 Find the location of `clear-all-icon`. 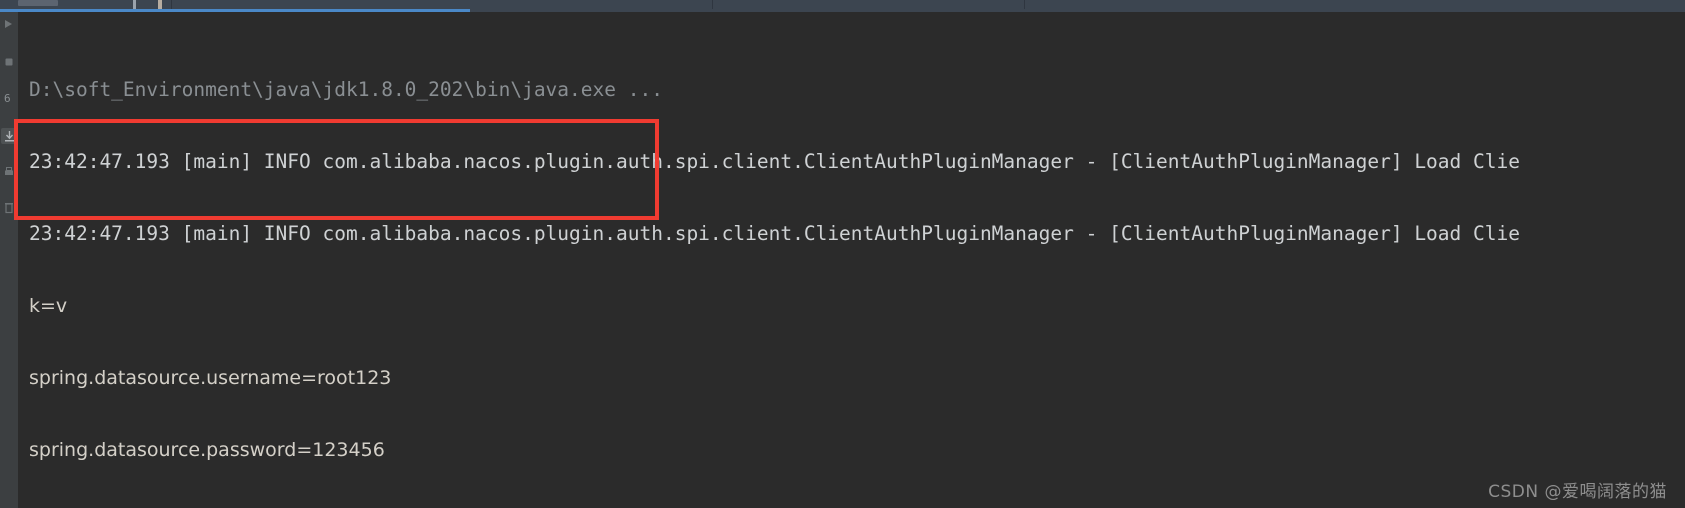

clear-all-icon is located at coordinates (9, 208).